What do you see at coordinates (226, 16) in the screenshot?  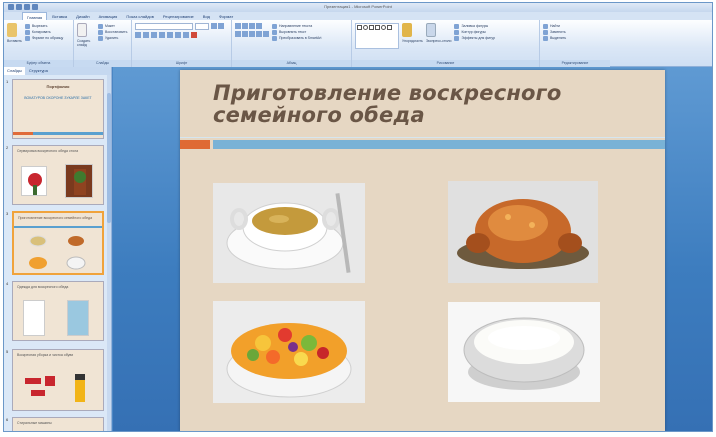 I see `tab-format: Формат` at bounding box center [226, 16].